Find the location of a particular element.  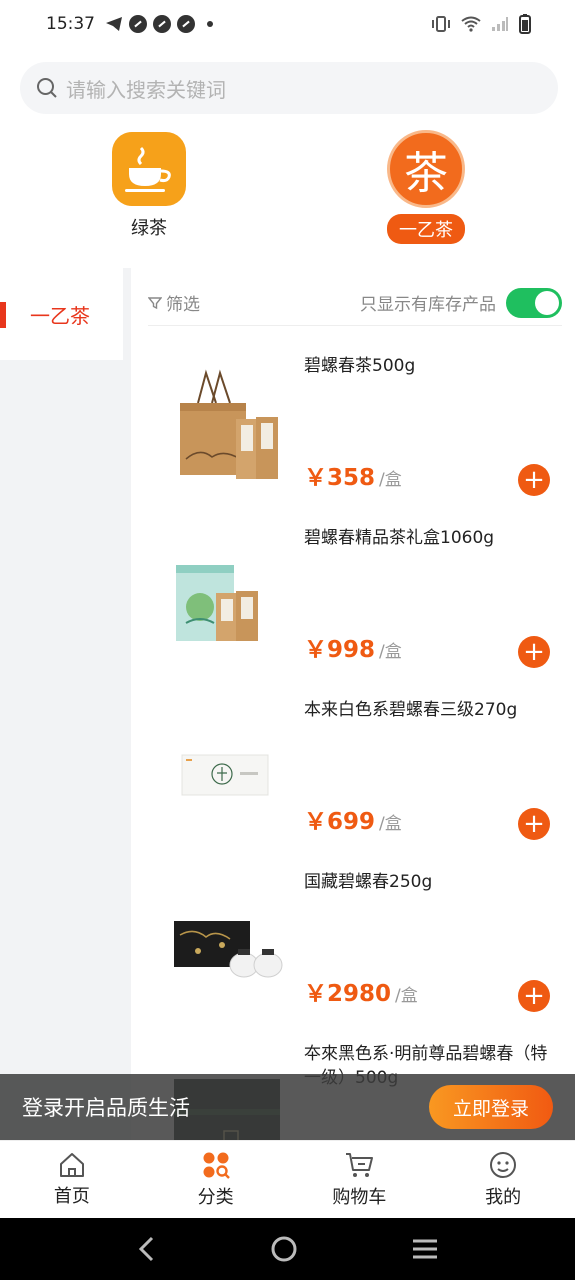

product-price: ￥358 /盒 is located at coordinates (353, 475).